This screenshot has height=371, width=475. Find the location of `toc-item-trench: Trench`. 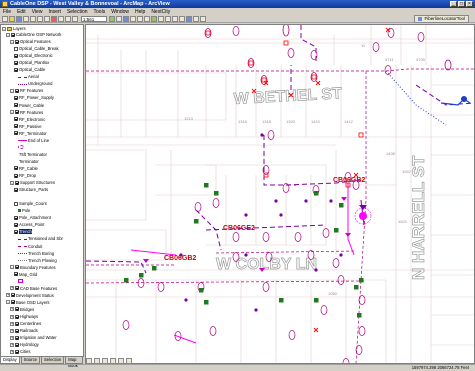

toc-item-trench: Trench is located at coordinates (23, 232).